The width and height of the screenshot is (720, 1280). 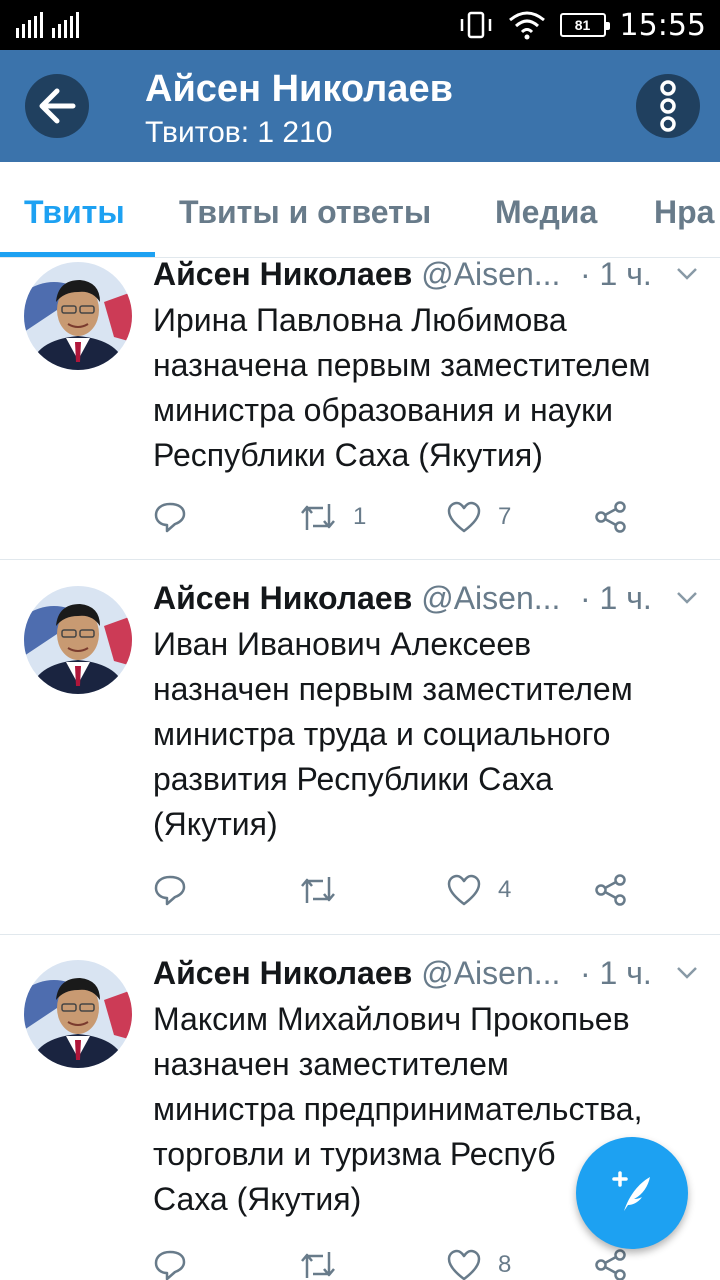 What do you see at coordinates (74, 212) in the screenshot?
I see `tab-tweets: Твиты` at bounding box center [74, 212].